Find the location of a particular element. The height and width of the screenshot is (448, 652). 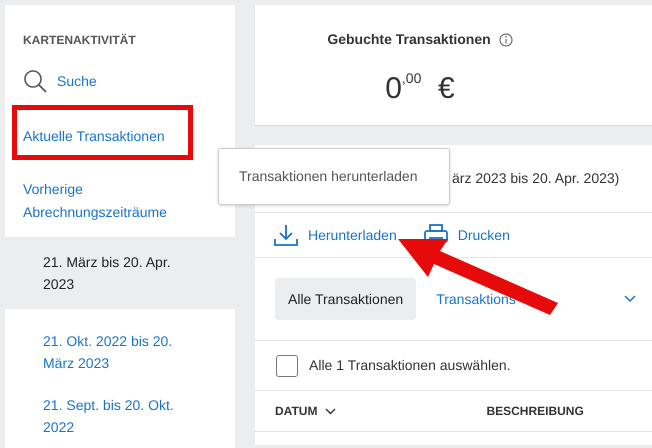

download-icon is located at coordinates (286, 235).